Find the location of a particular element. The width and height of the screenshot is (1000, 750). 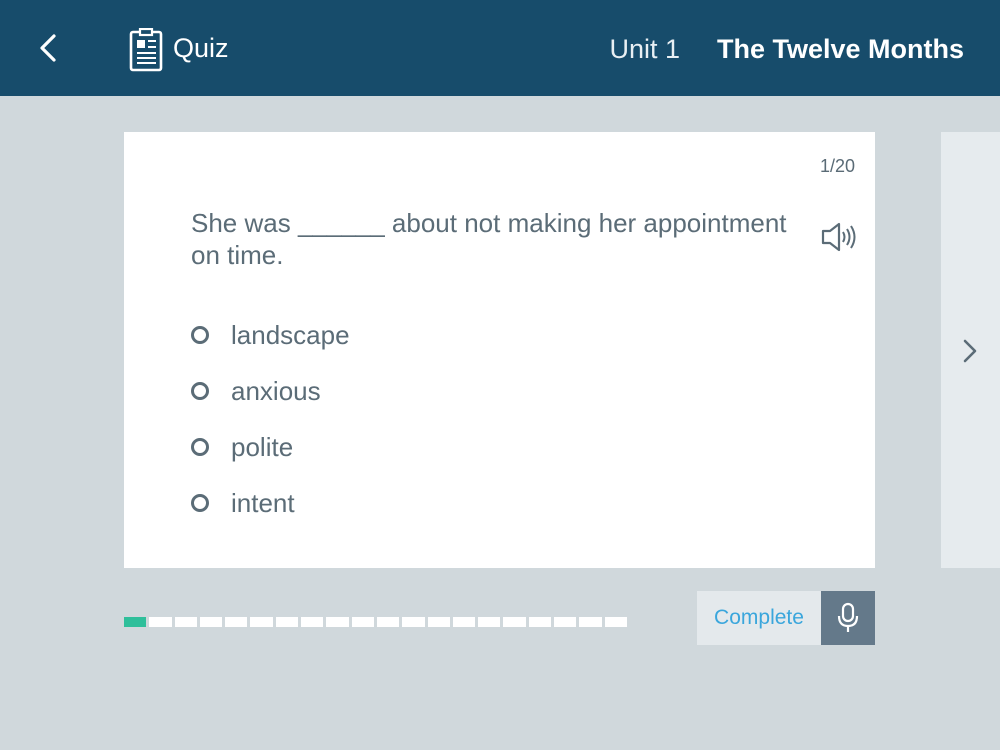

microphone-button is located at coordinates (848, 618).